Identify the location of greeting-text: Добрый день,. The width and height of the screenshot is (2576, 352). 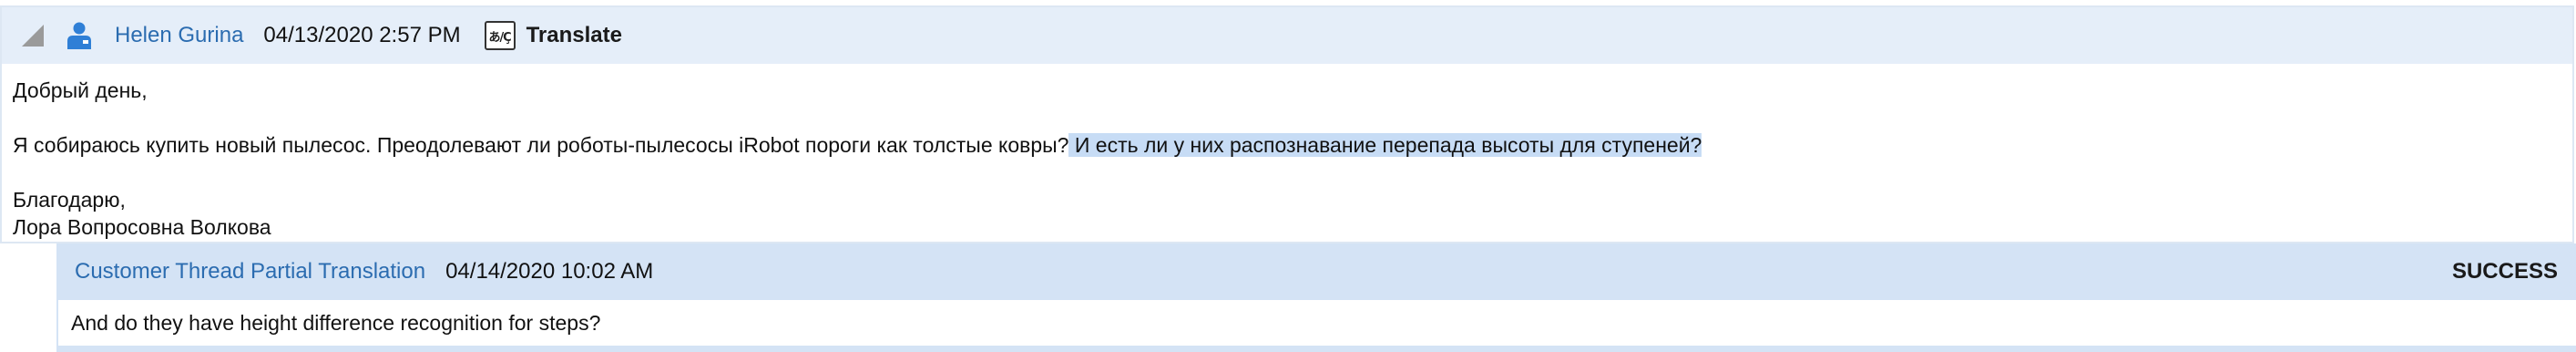
(80, 90).